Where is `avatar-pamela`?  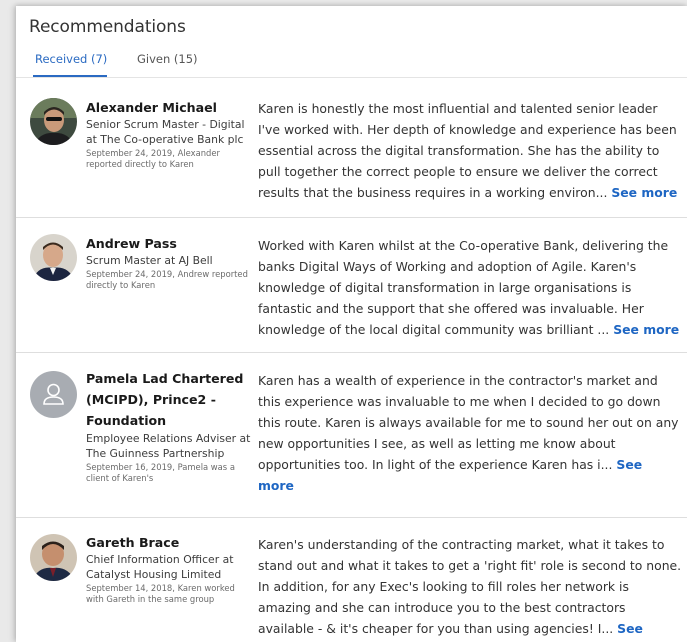
avatar-pamela is located at coordinates (53, 394).